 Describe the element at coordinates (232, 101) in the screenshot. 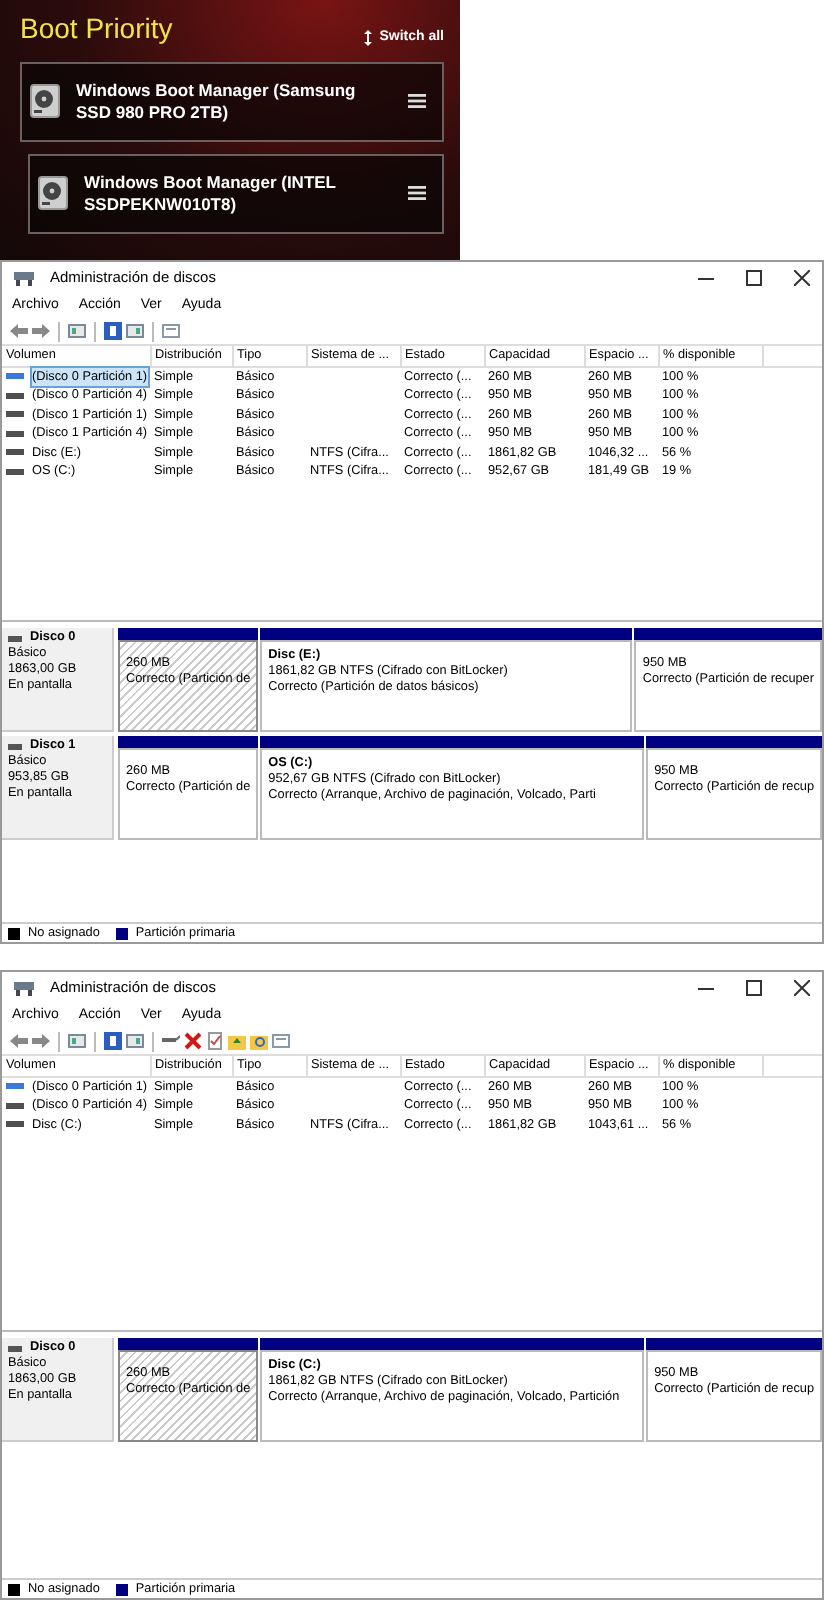

I see `boot-entry: Windows Boot Manager (Samsung SSD 980 PRO 2TB)` at that location.